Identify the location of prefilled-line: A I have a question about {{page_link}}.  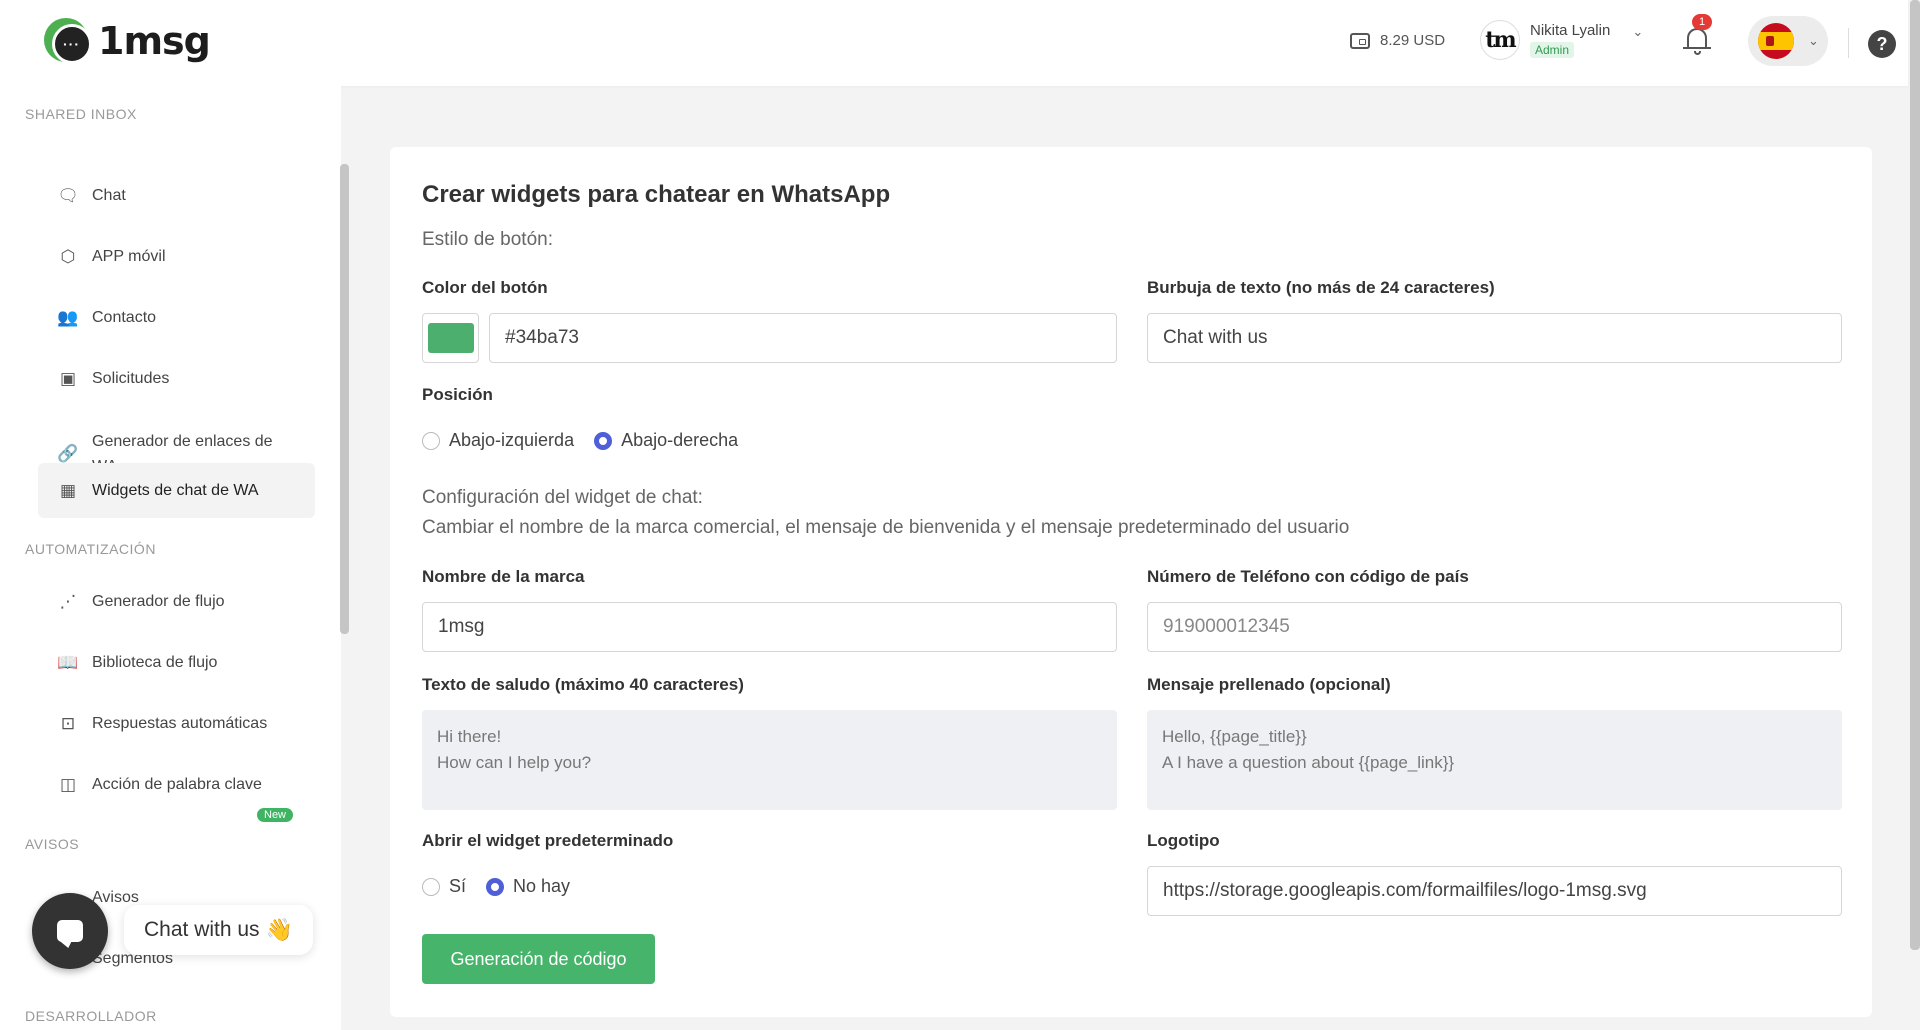
(1308, 762).